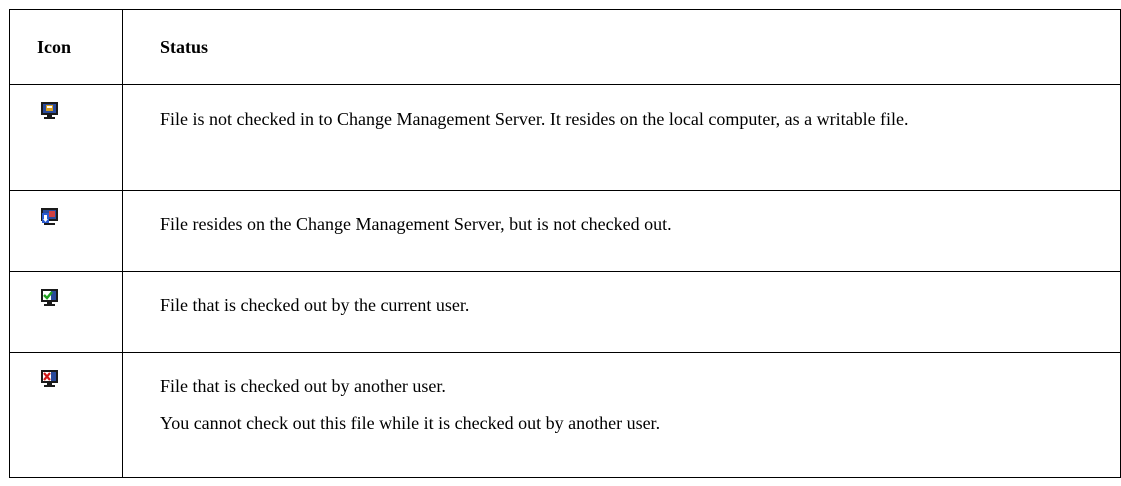  What do you see at coordinates (49, 110) in the screenshot?
I see `monitor-local-file-icon` at bounding box center [49, 110].